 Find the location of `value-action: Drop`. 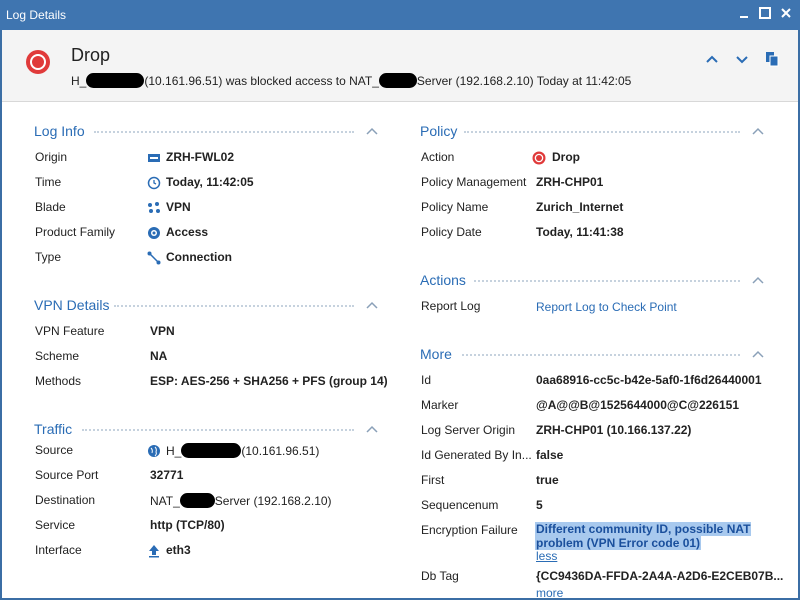

value-action: Drop is located at coordinates (566, 157).